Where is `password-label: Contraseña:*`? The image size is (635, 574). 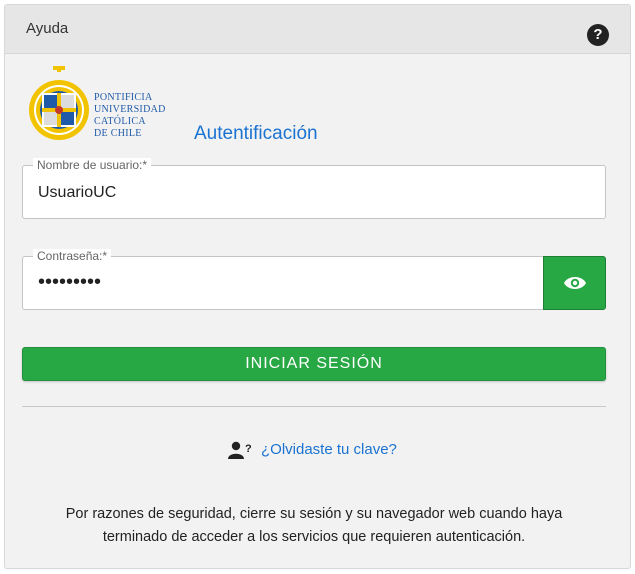
password-label: Contraseña:* is located at coordinates (72, 256).